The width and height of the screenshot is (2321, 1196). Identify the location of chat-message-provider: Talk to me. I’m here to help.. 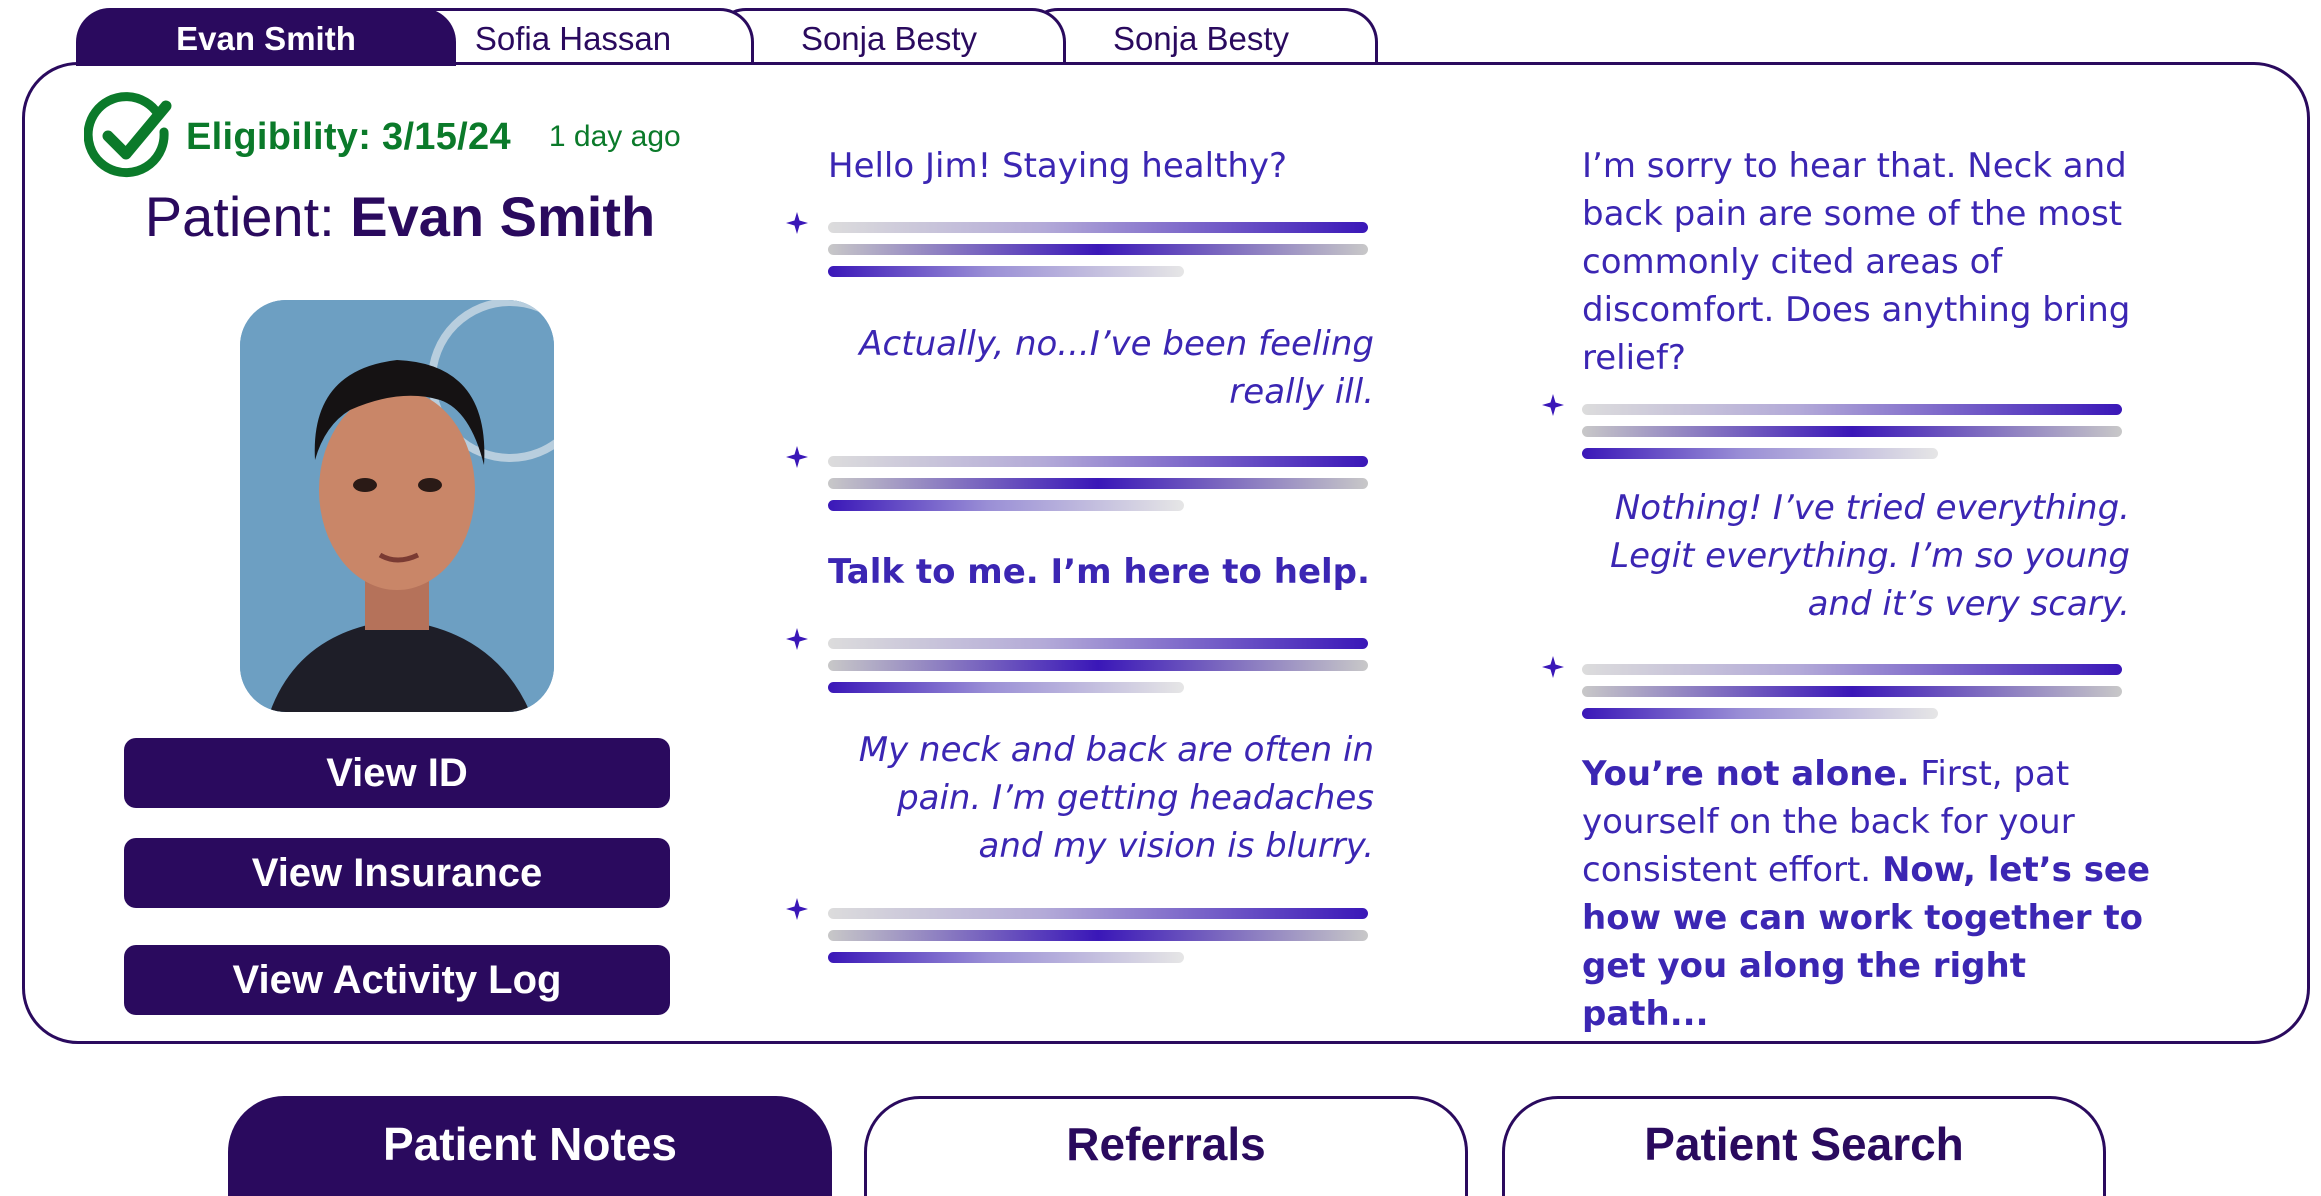
(1099, 572).